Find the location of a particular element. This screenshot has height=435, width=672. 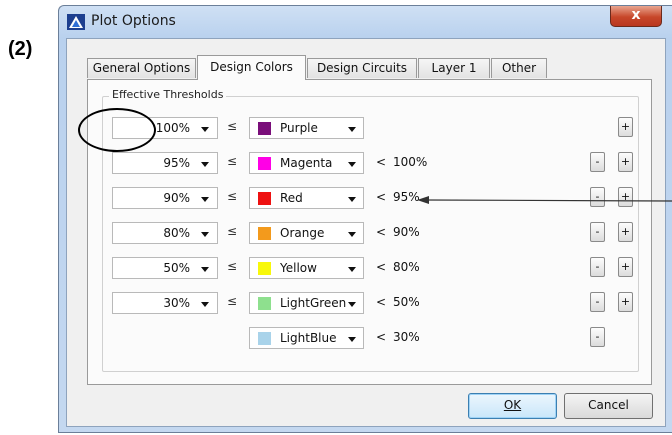

cancel-label: Cancel is located at coordinates (608, 405).